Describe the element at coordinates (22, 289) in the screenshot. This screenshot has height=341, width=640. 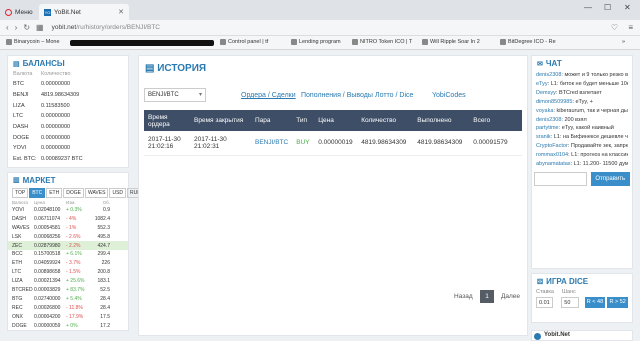
I see `market-currency: BTCRED` at that location.